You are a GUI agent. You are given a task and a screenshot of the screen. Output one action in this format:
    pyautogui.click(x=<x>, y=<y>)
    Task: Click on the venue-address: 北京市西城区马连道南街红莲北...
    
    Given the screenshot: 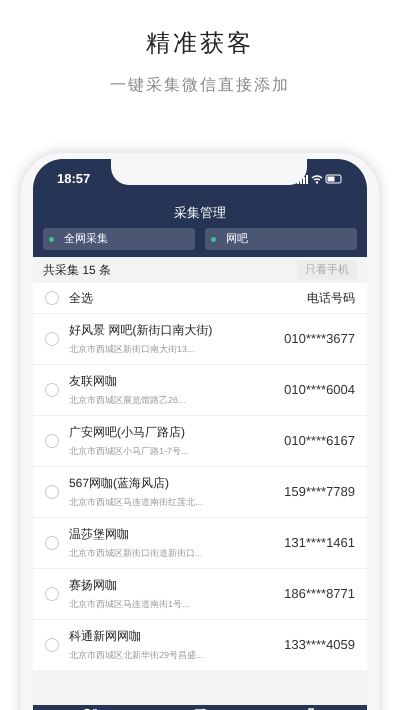 What is the action you would take?
    pyautogui.click(x=136, y=503)
    